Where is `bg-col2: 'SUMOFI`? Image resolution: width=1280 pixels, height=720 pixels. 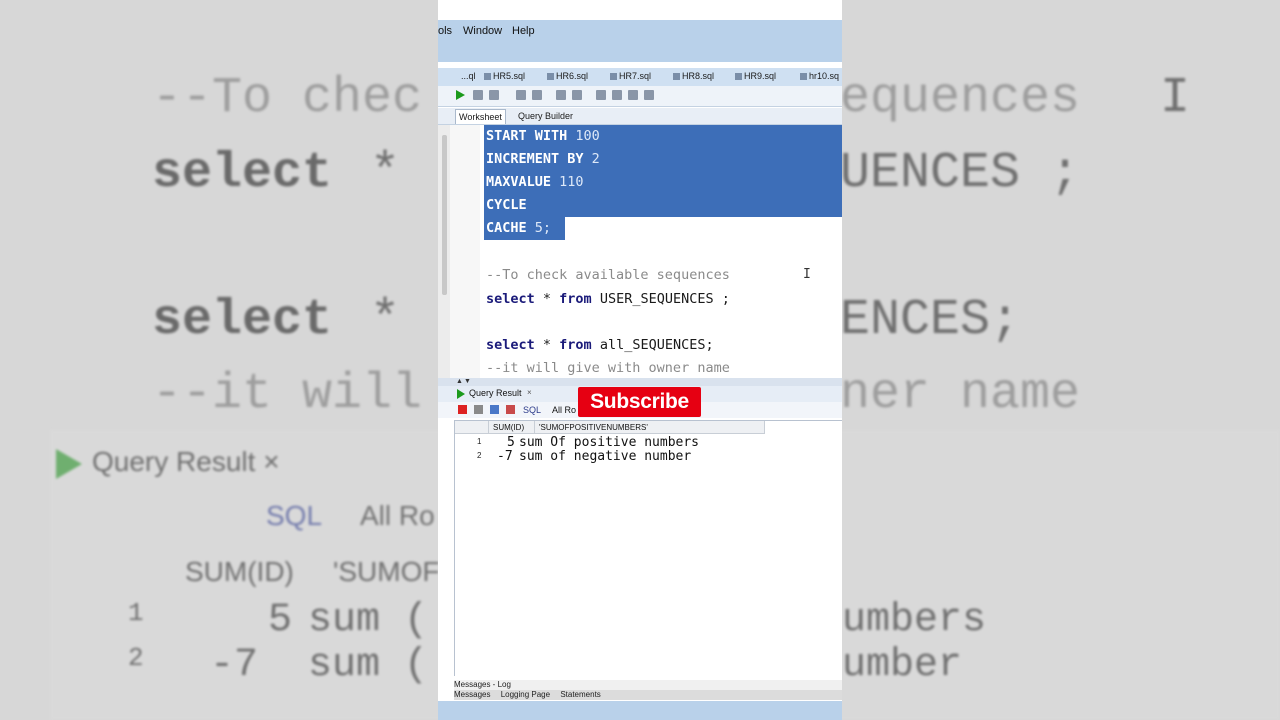 bg-col2: 'SUMOFI is located at coordinates (390, 571).